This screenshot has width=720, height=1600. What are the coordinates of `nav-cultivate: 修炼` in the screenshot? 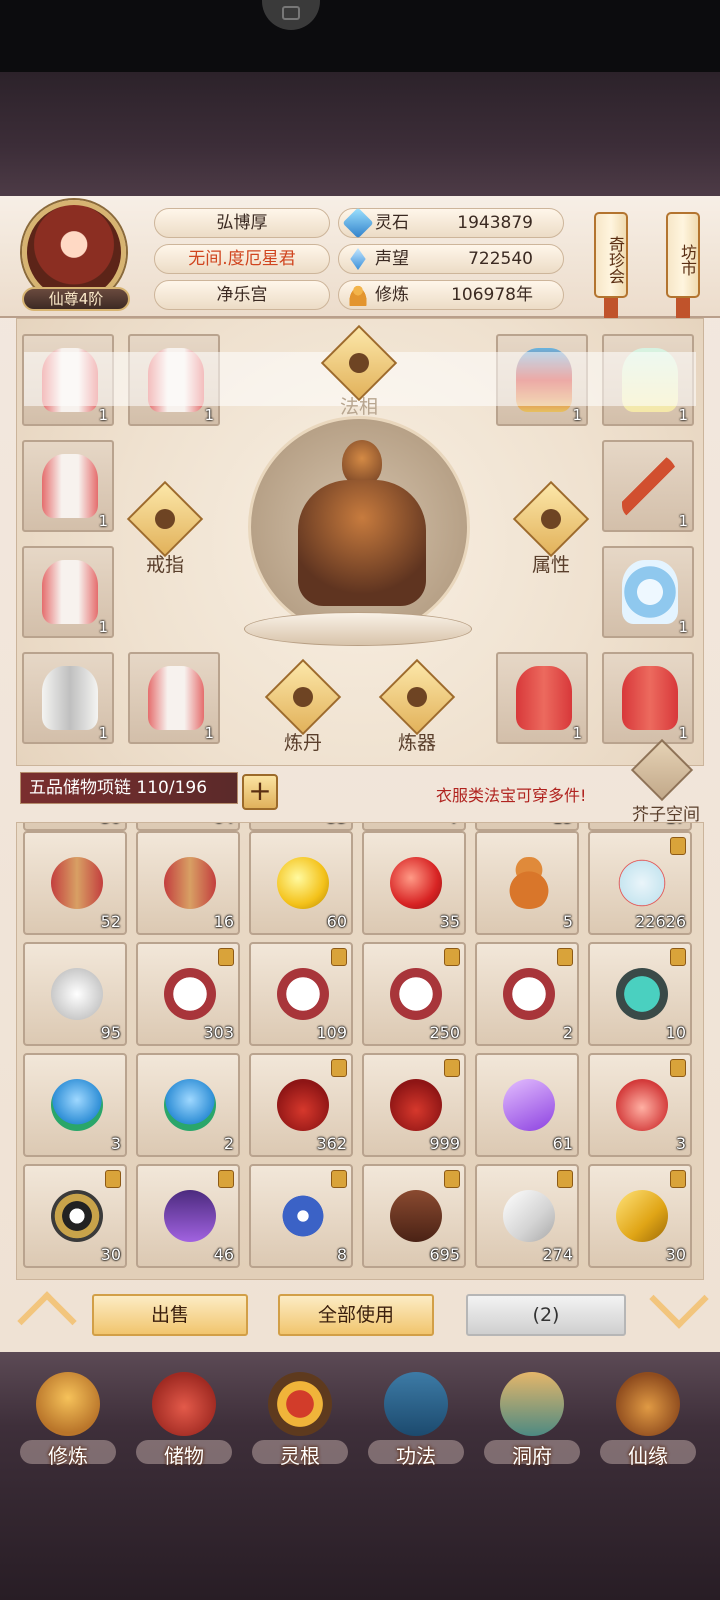 It's located at (68, 1417).